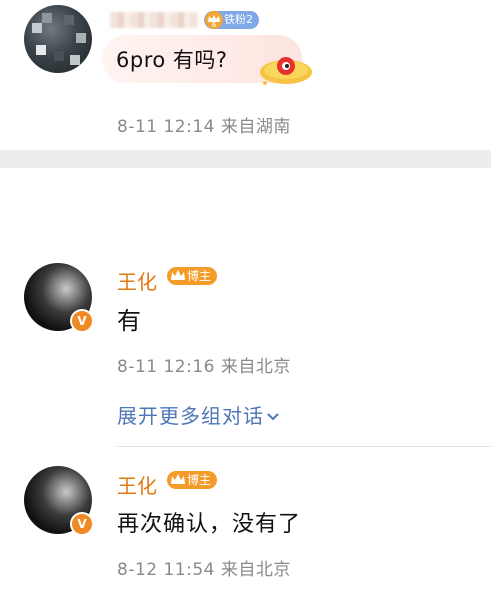  I want to click on fan-badge-label: 铁粉2, so click(238, 19).